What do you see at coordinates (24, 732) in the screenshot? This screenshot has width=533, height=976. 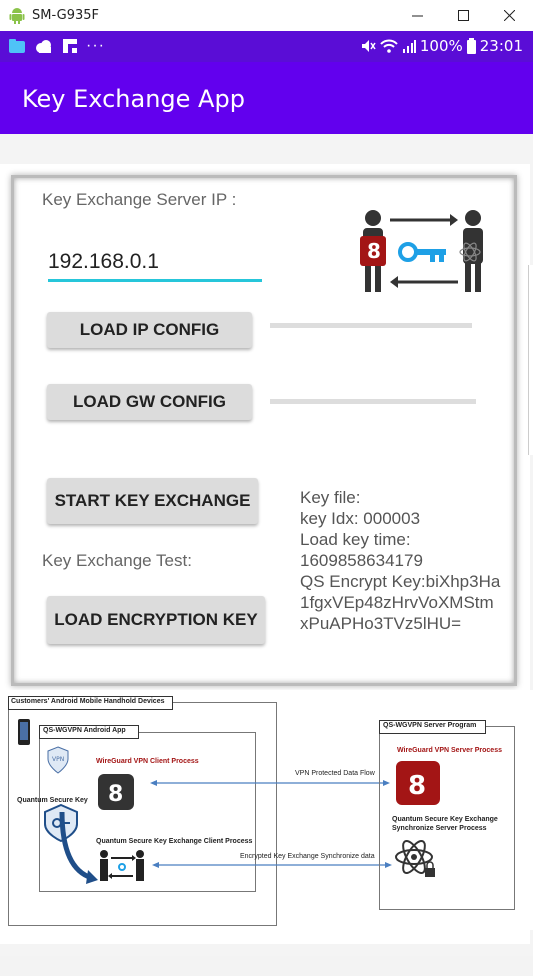 I see `phone-icon` at bounding box center [24, 732].